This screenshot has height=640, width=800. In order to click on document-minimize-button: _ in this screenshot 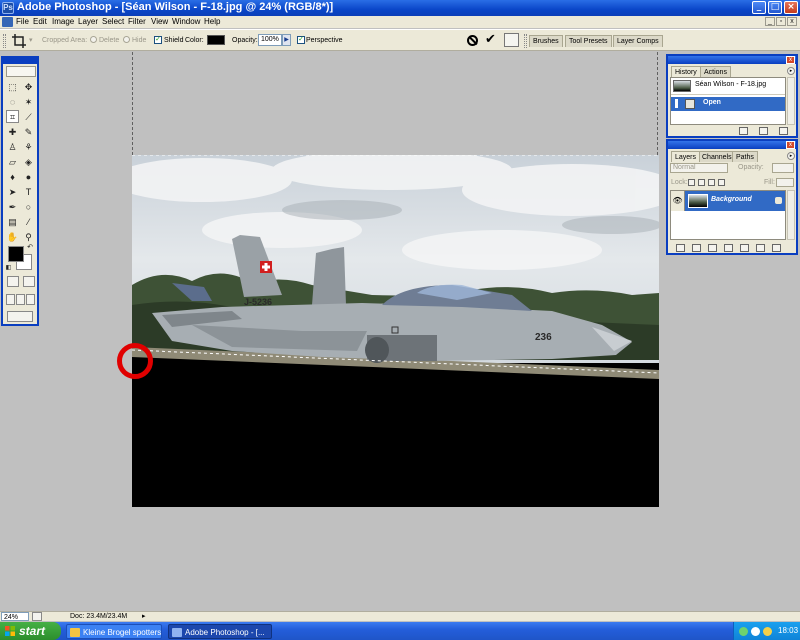, I will do `click(770, 21)`.